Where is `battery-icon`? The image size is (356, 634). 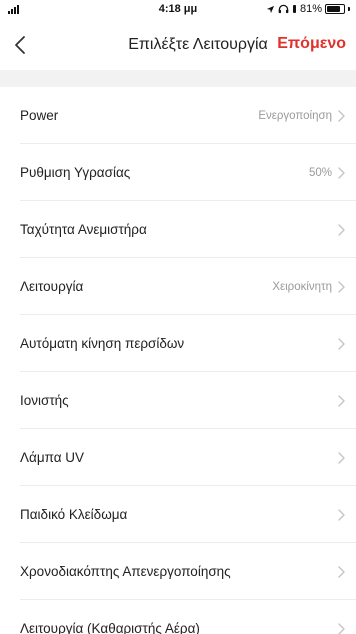 battery-icon is located at coordinates (335, 9).